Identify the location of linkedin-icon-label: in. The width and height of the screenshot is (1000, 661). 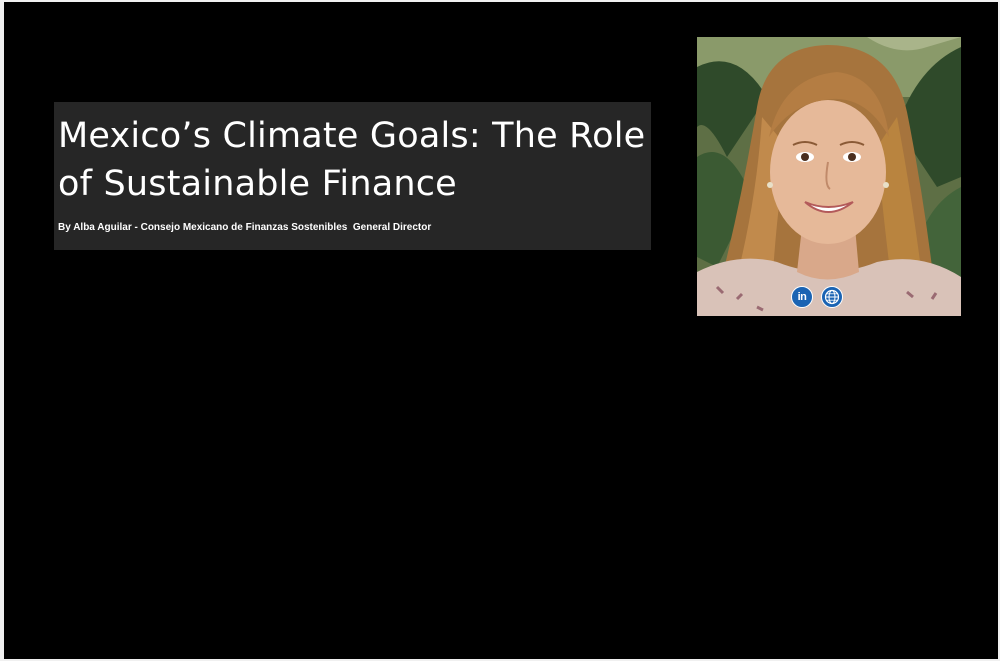
(802, 297).